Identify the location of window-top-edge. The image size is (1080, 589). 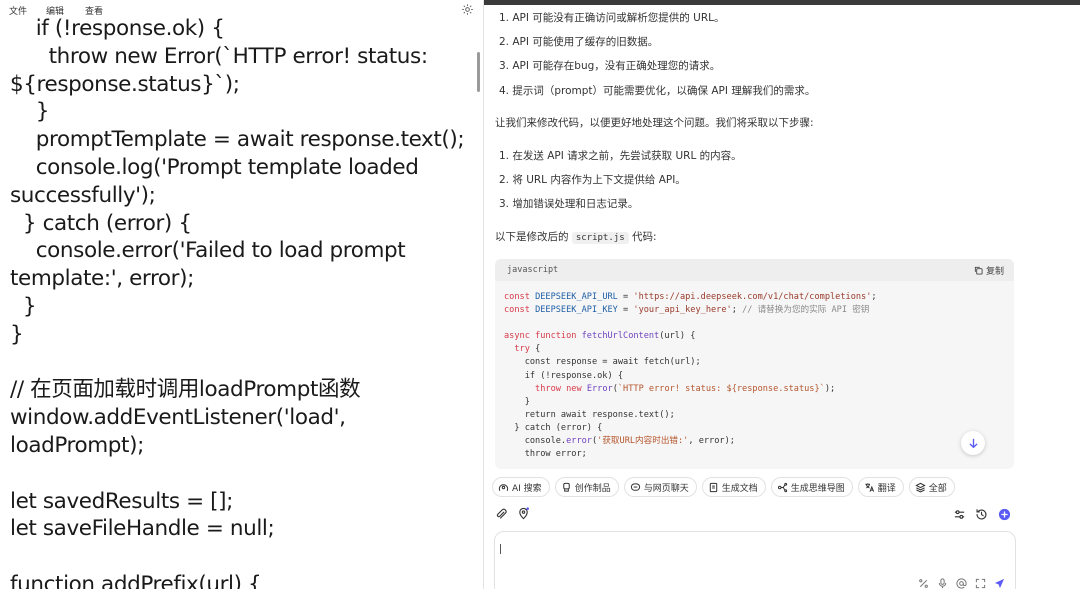
(782, 2).